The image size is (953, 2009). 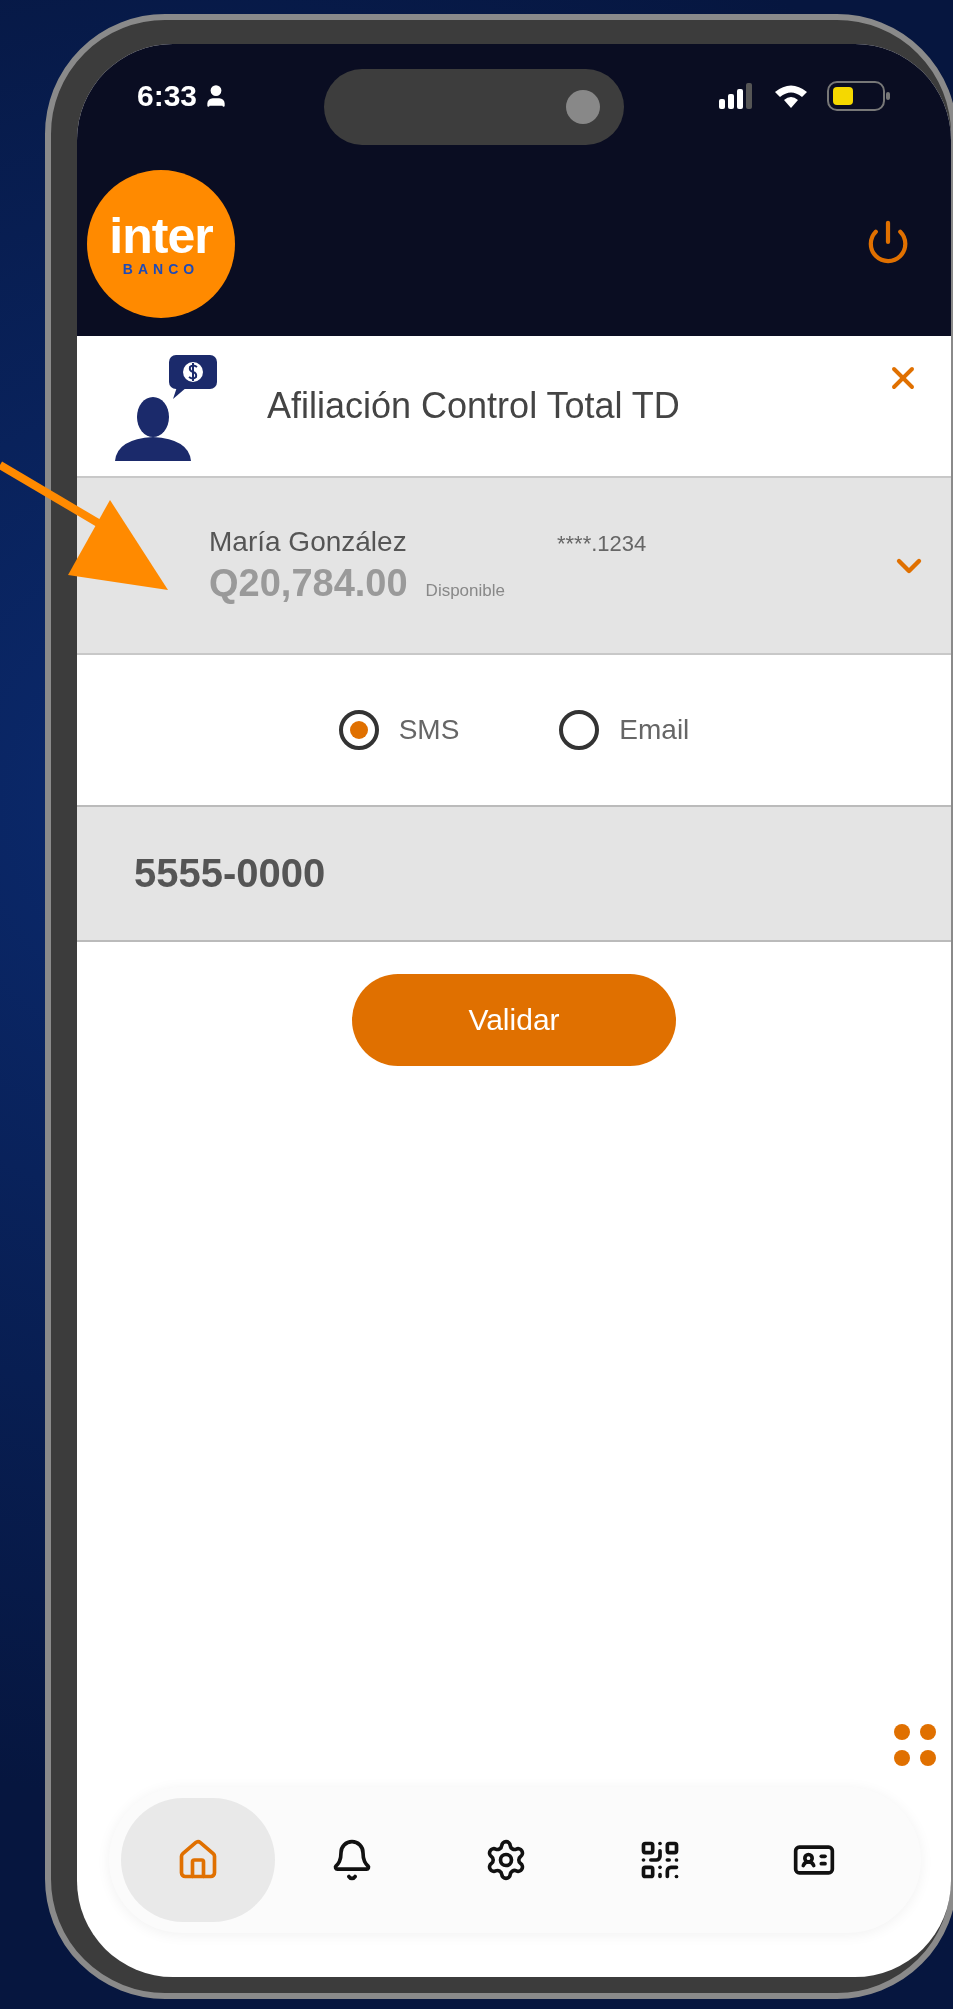 What do you see at coordinates (308, 542) in the screenshot?
I see `account-holder: María González` at bounding box center [308, 542].